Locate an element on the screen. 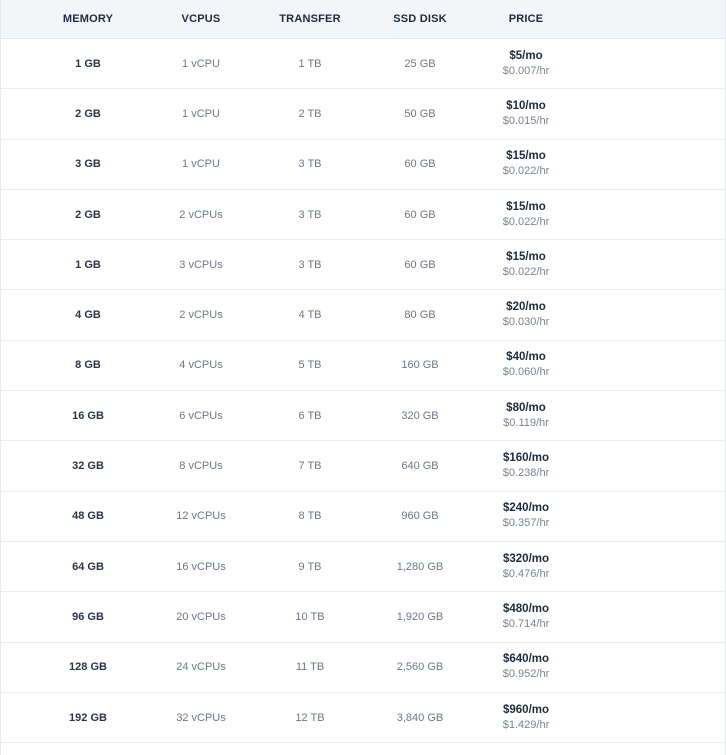  cell-ssd-disk: 320 GB is located at coordinates (420, 415).